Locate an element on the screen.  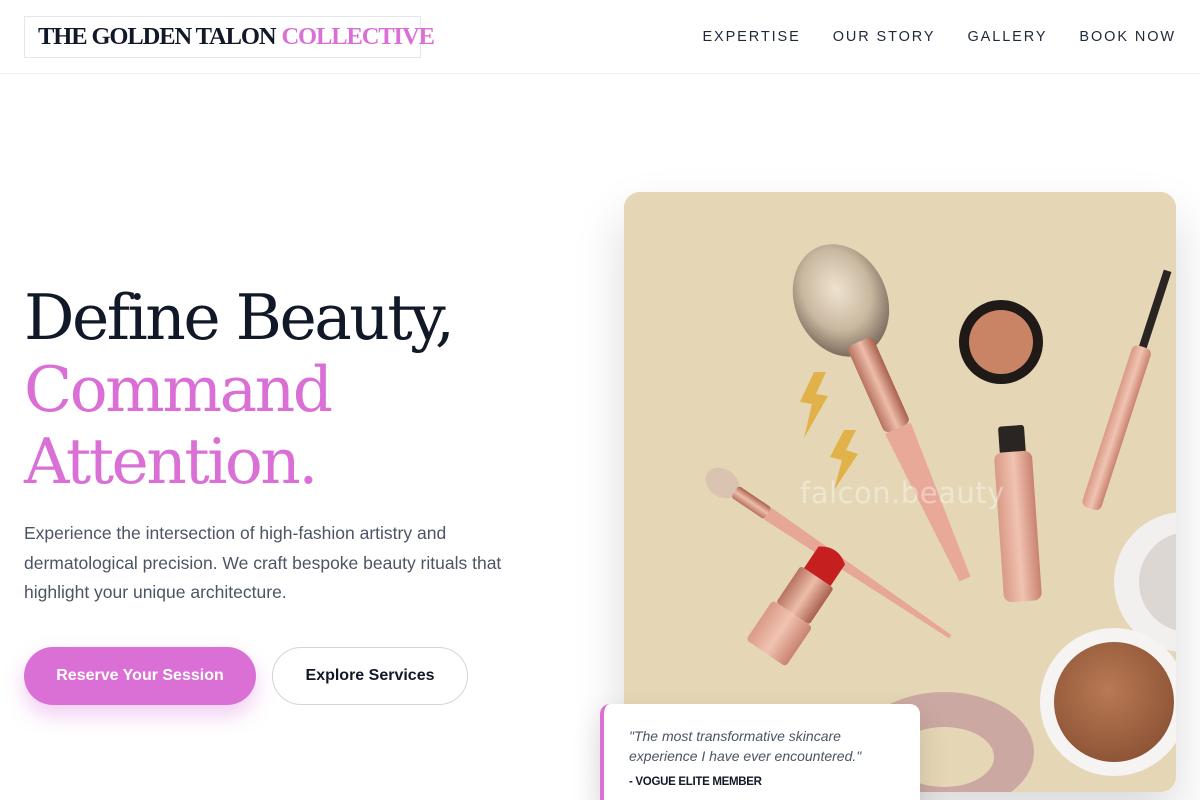
image-watermark: falcon.beauty is located at coordinates (902, 493).